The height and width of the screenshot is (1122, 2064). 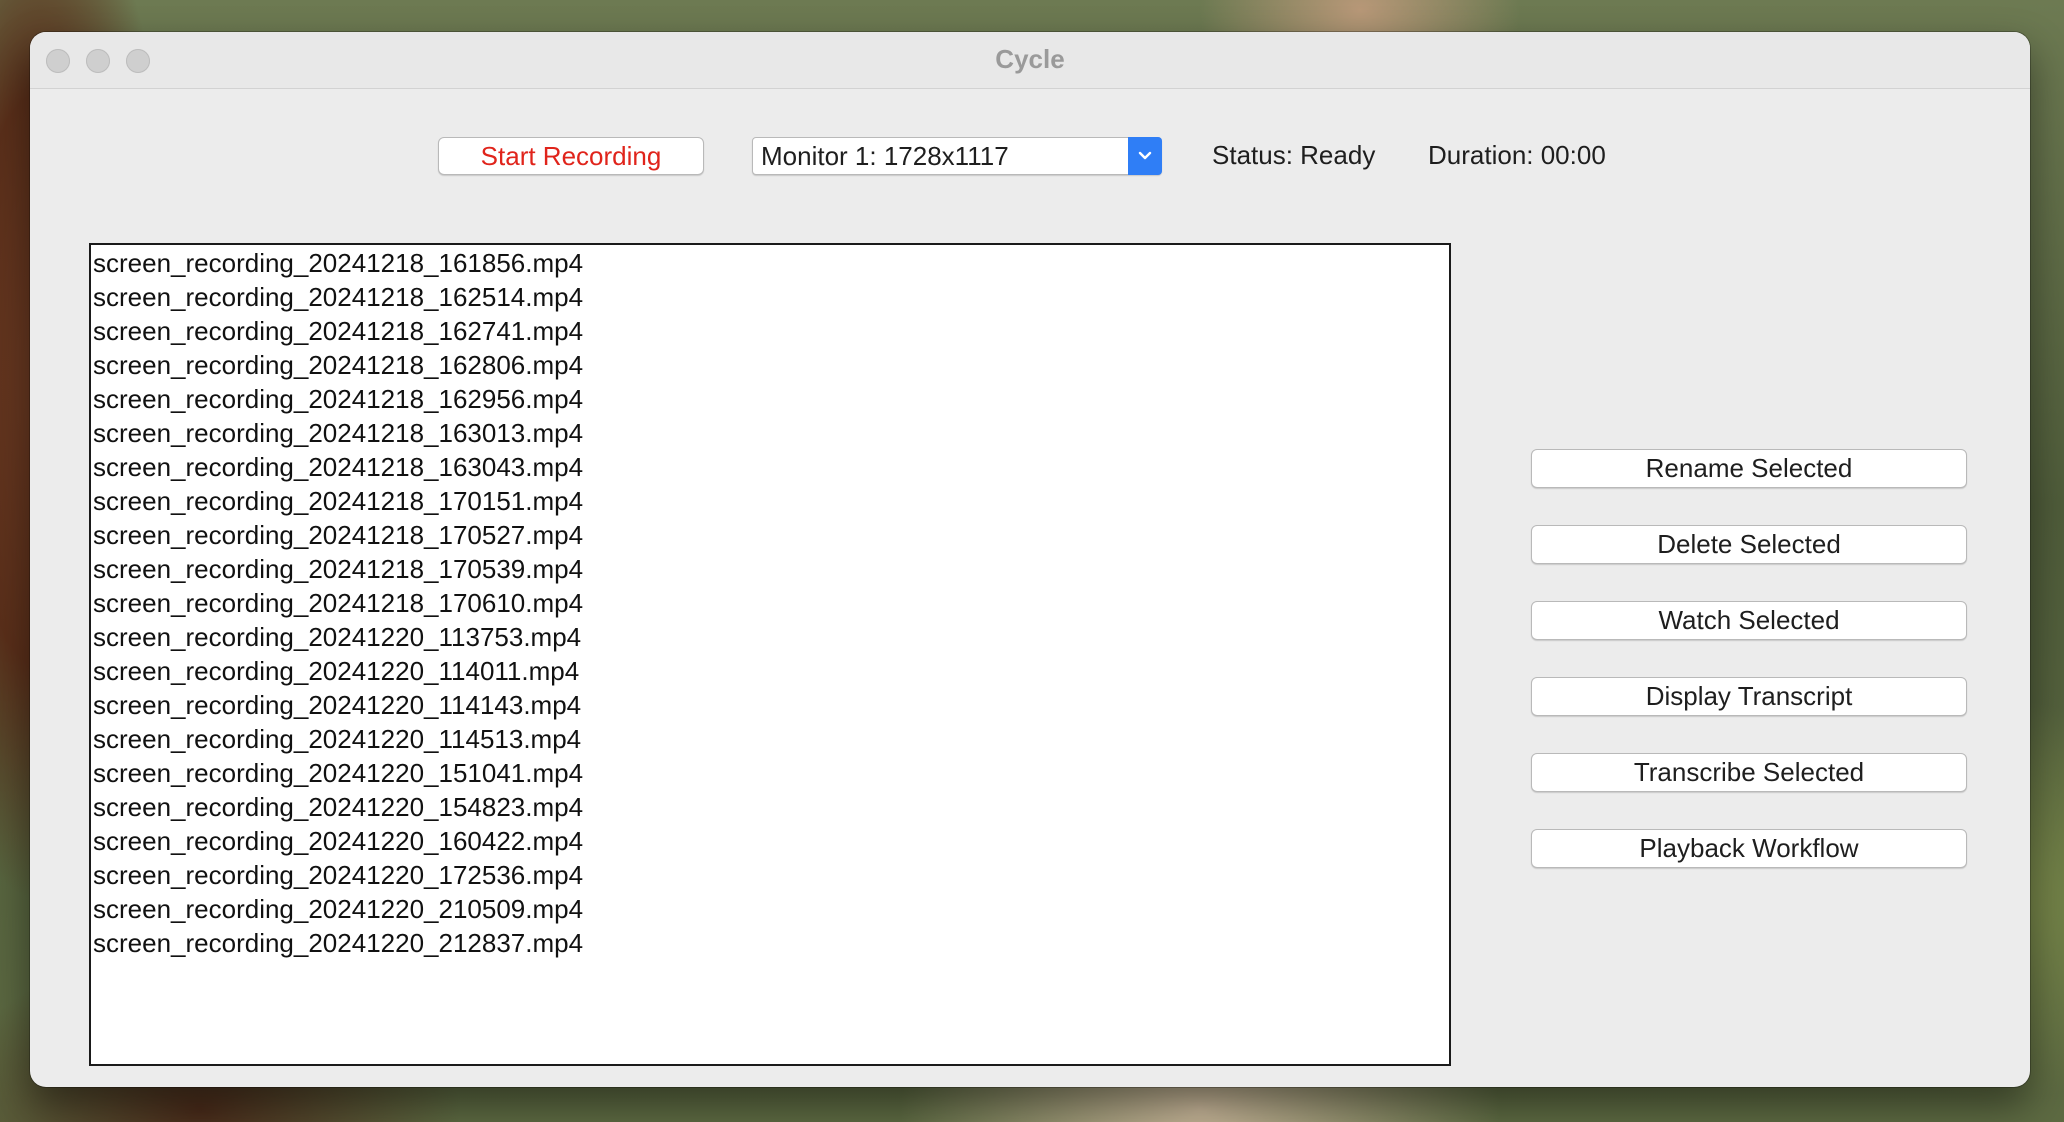 I want to click on list-item: screen_recording_20241218_170610.mp4, so click(x=770, y=603).